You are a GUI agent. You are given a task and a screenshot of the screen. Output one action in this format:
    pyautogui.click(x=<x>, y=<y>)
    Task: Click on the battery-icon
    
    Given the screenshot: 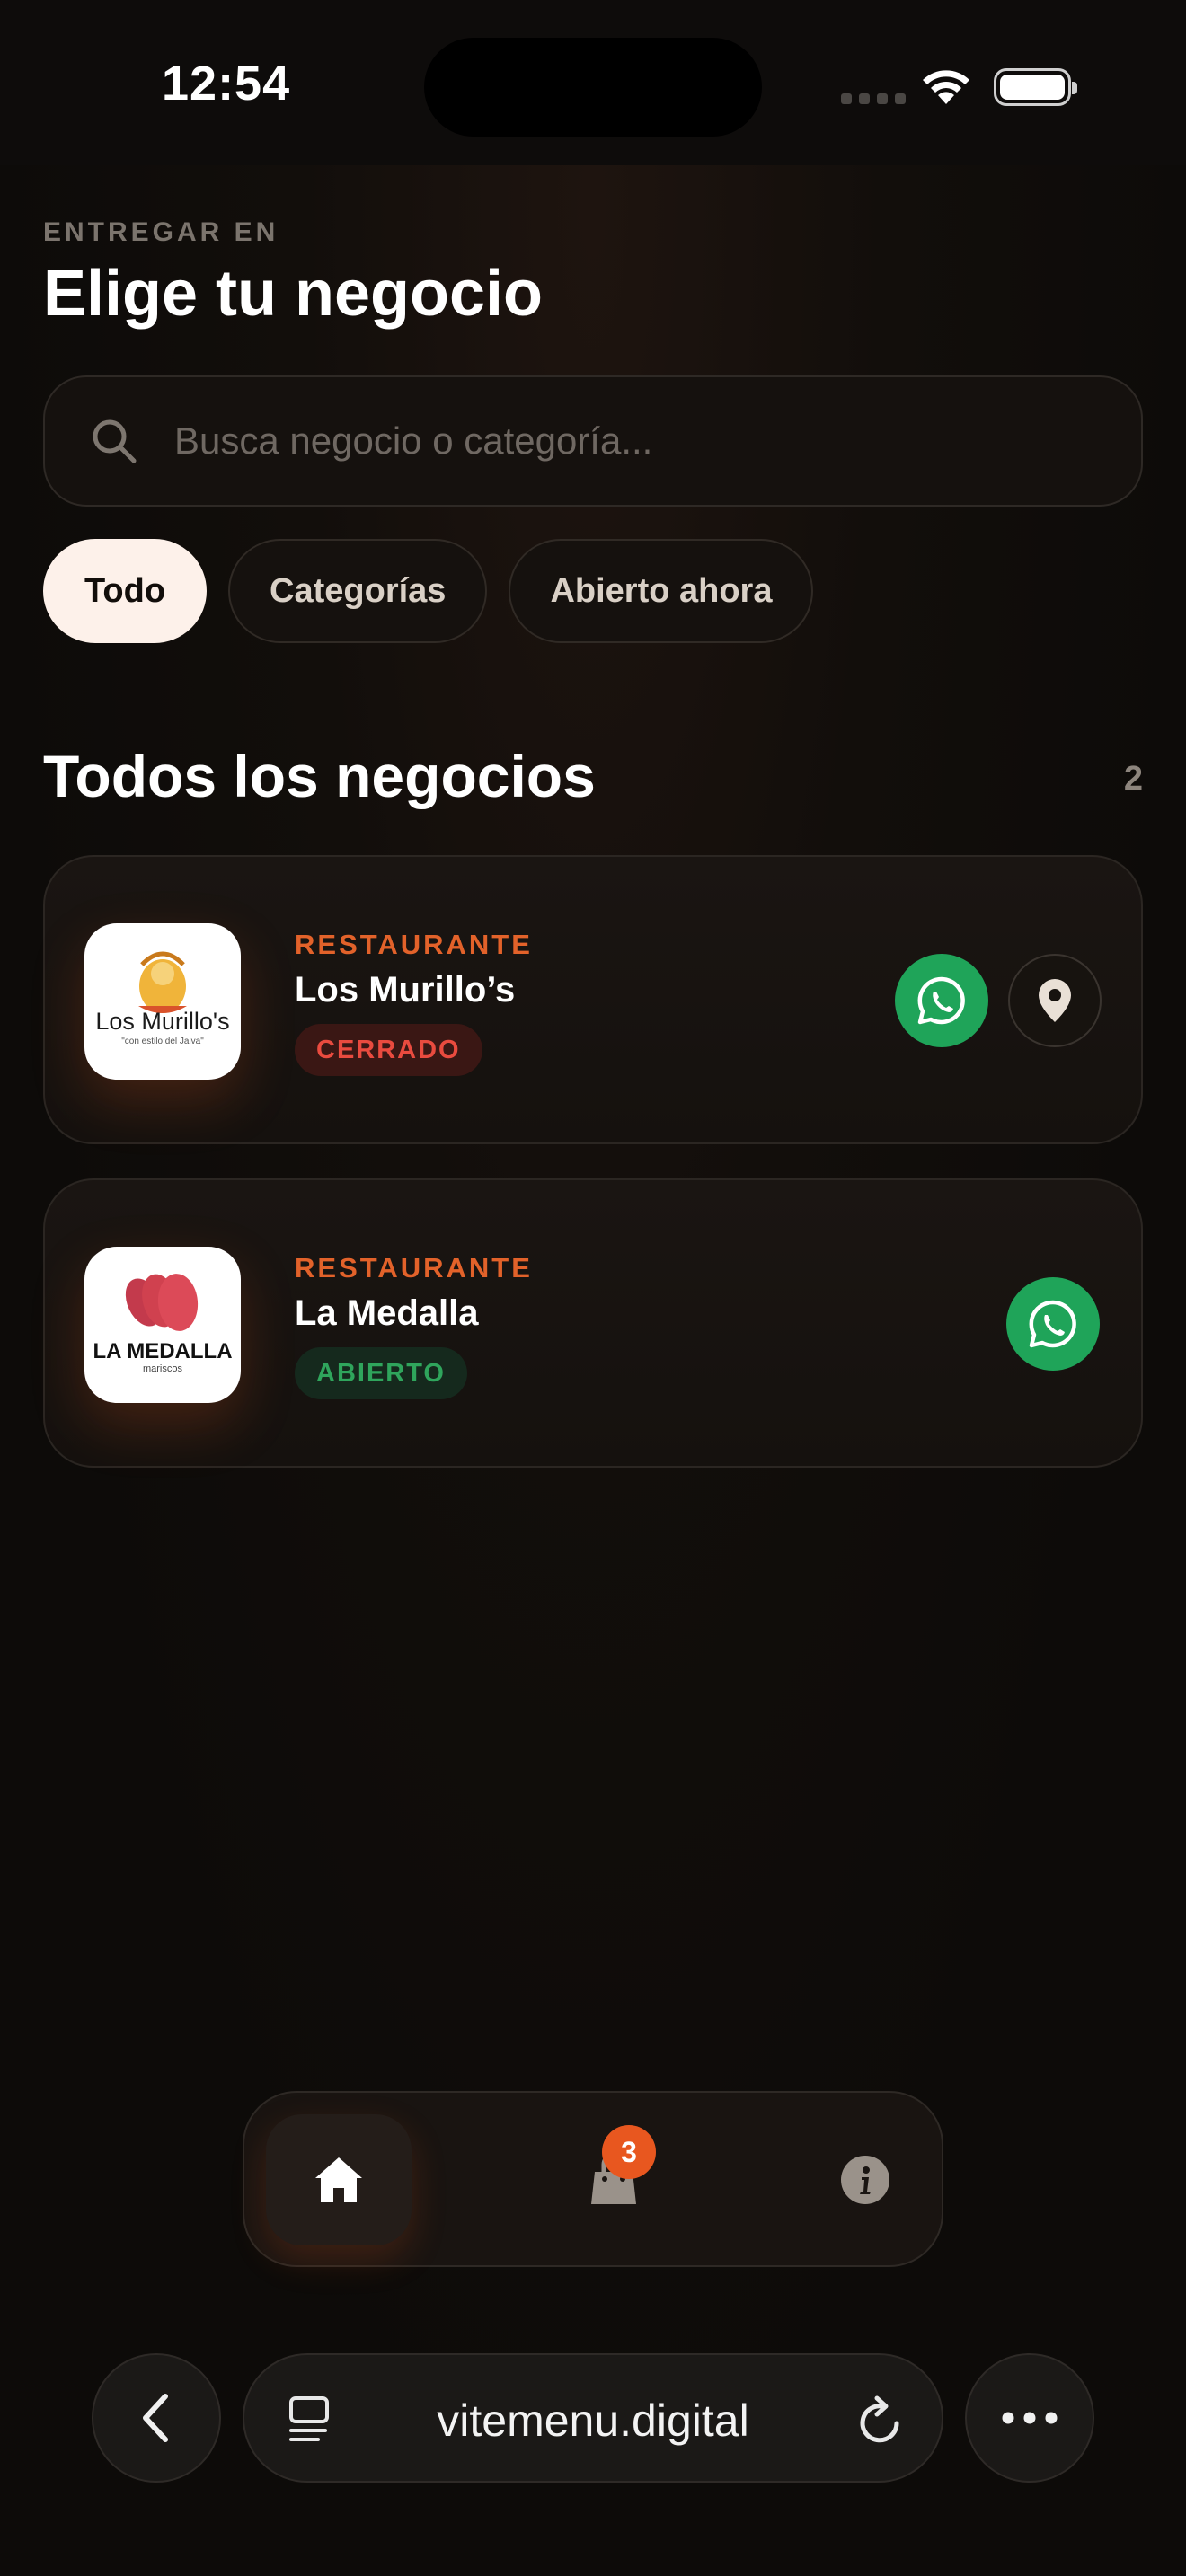 What is the action you would take?
    pyautogui.click(x=1035, y=87)
    